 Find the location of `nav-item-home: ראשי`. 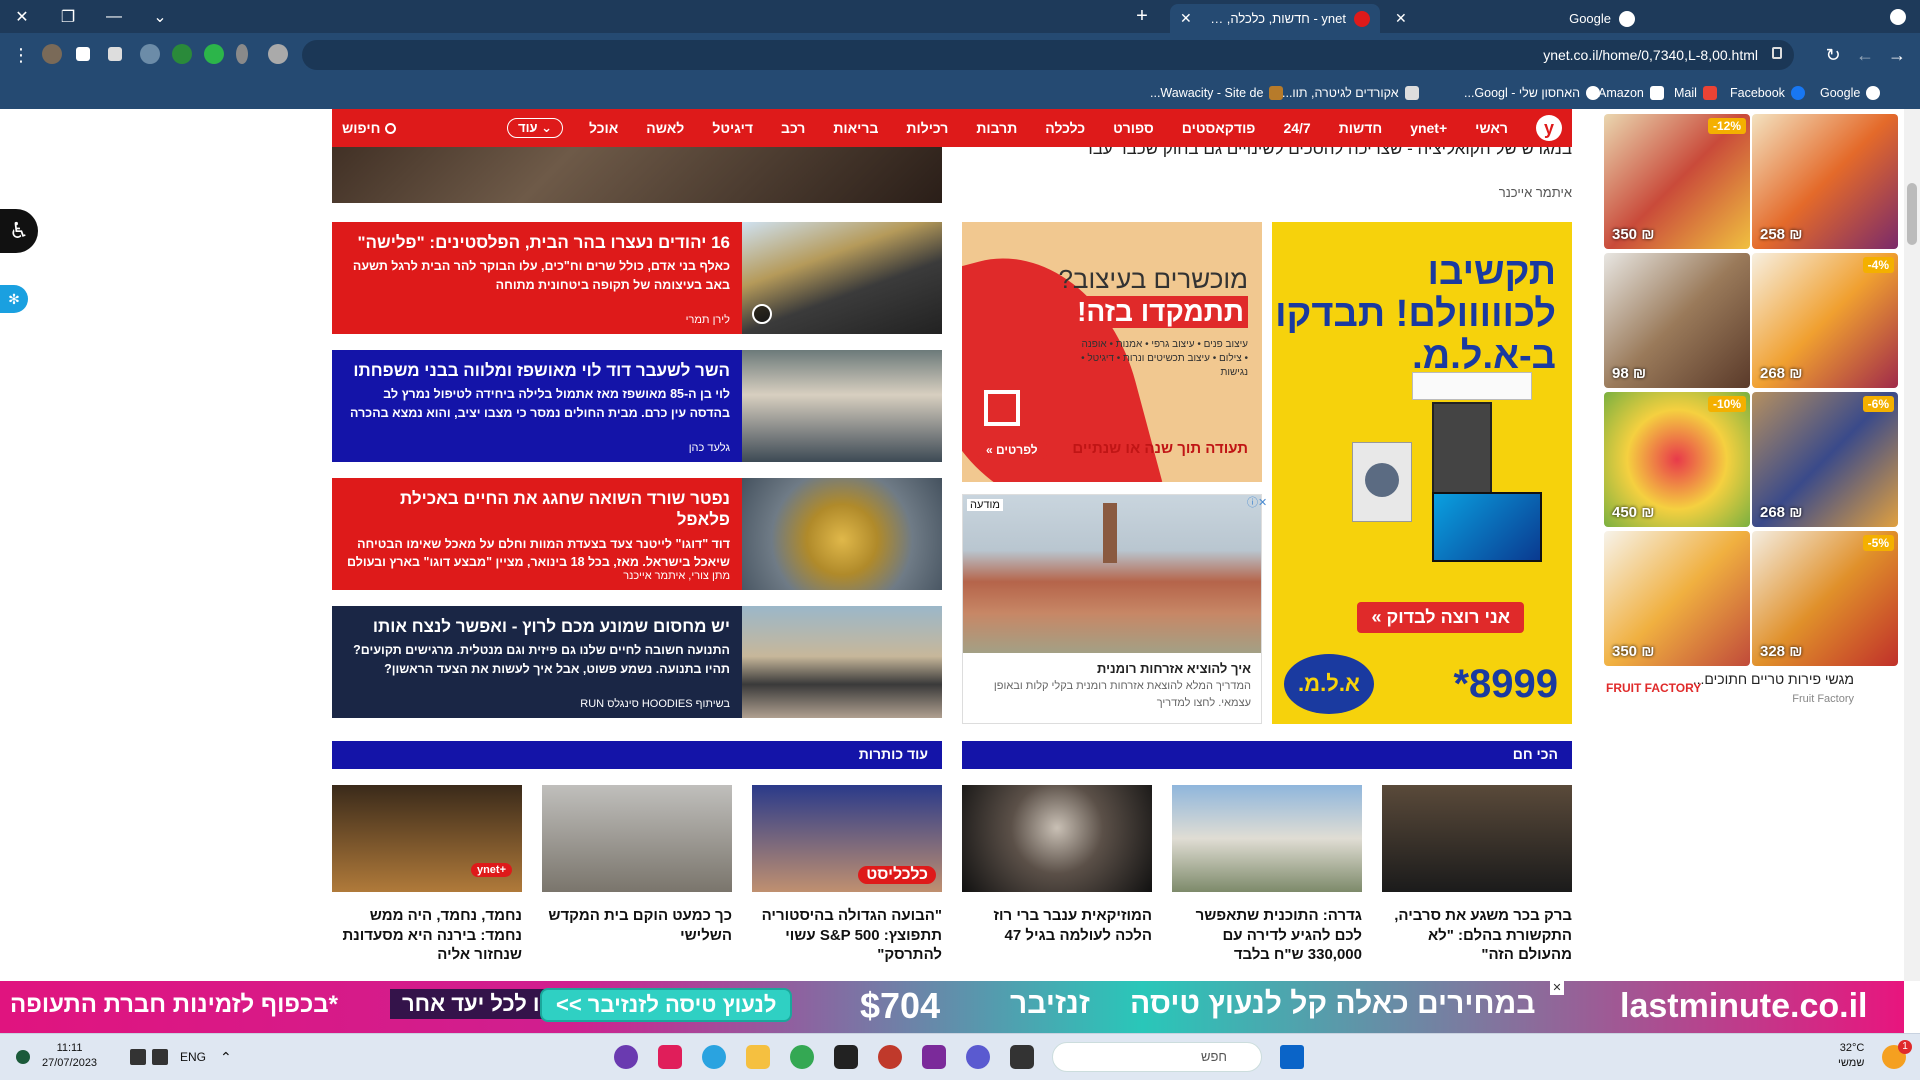

nav-item-home: ראשי is located at coordinates (1491, 128).